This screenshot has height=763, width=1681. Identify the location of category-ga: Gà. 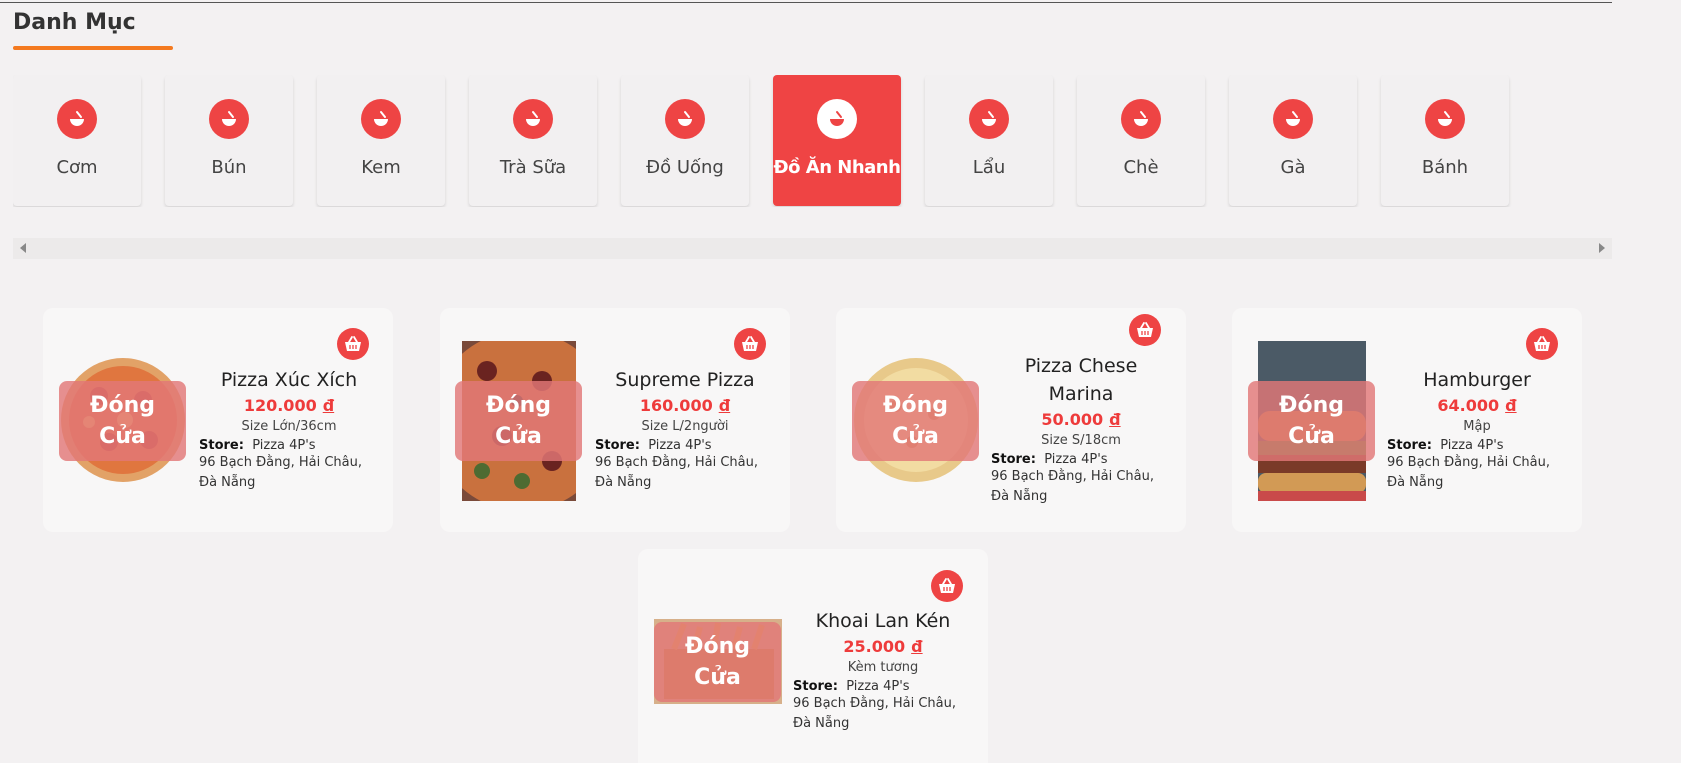
(1293, 140).